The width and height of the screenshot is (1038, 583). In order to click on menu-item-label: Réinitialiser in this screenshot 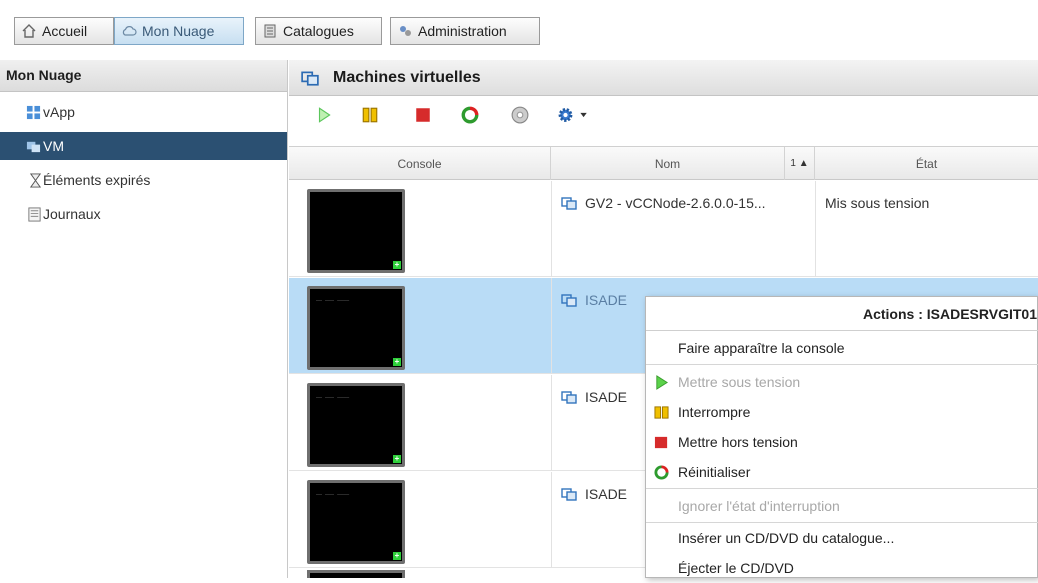, I will do `click(714, 472)`.